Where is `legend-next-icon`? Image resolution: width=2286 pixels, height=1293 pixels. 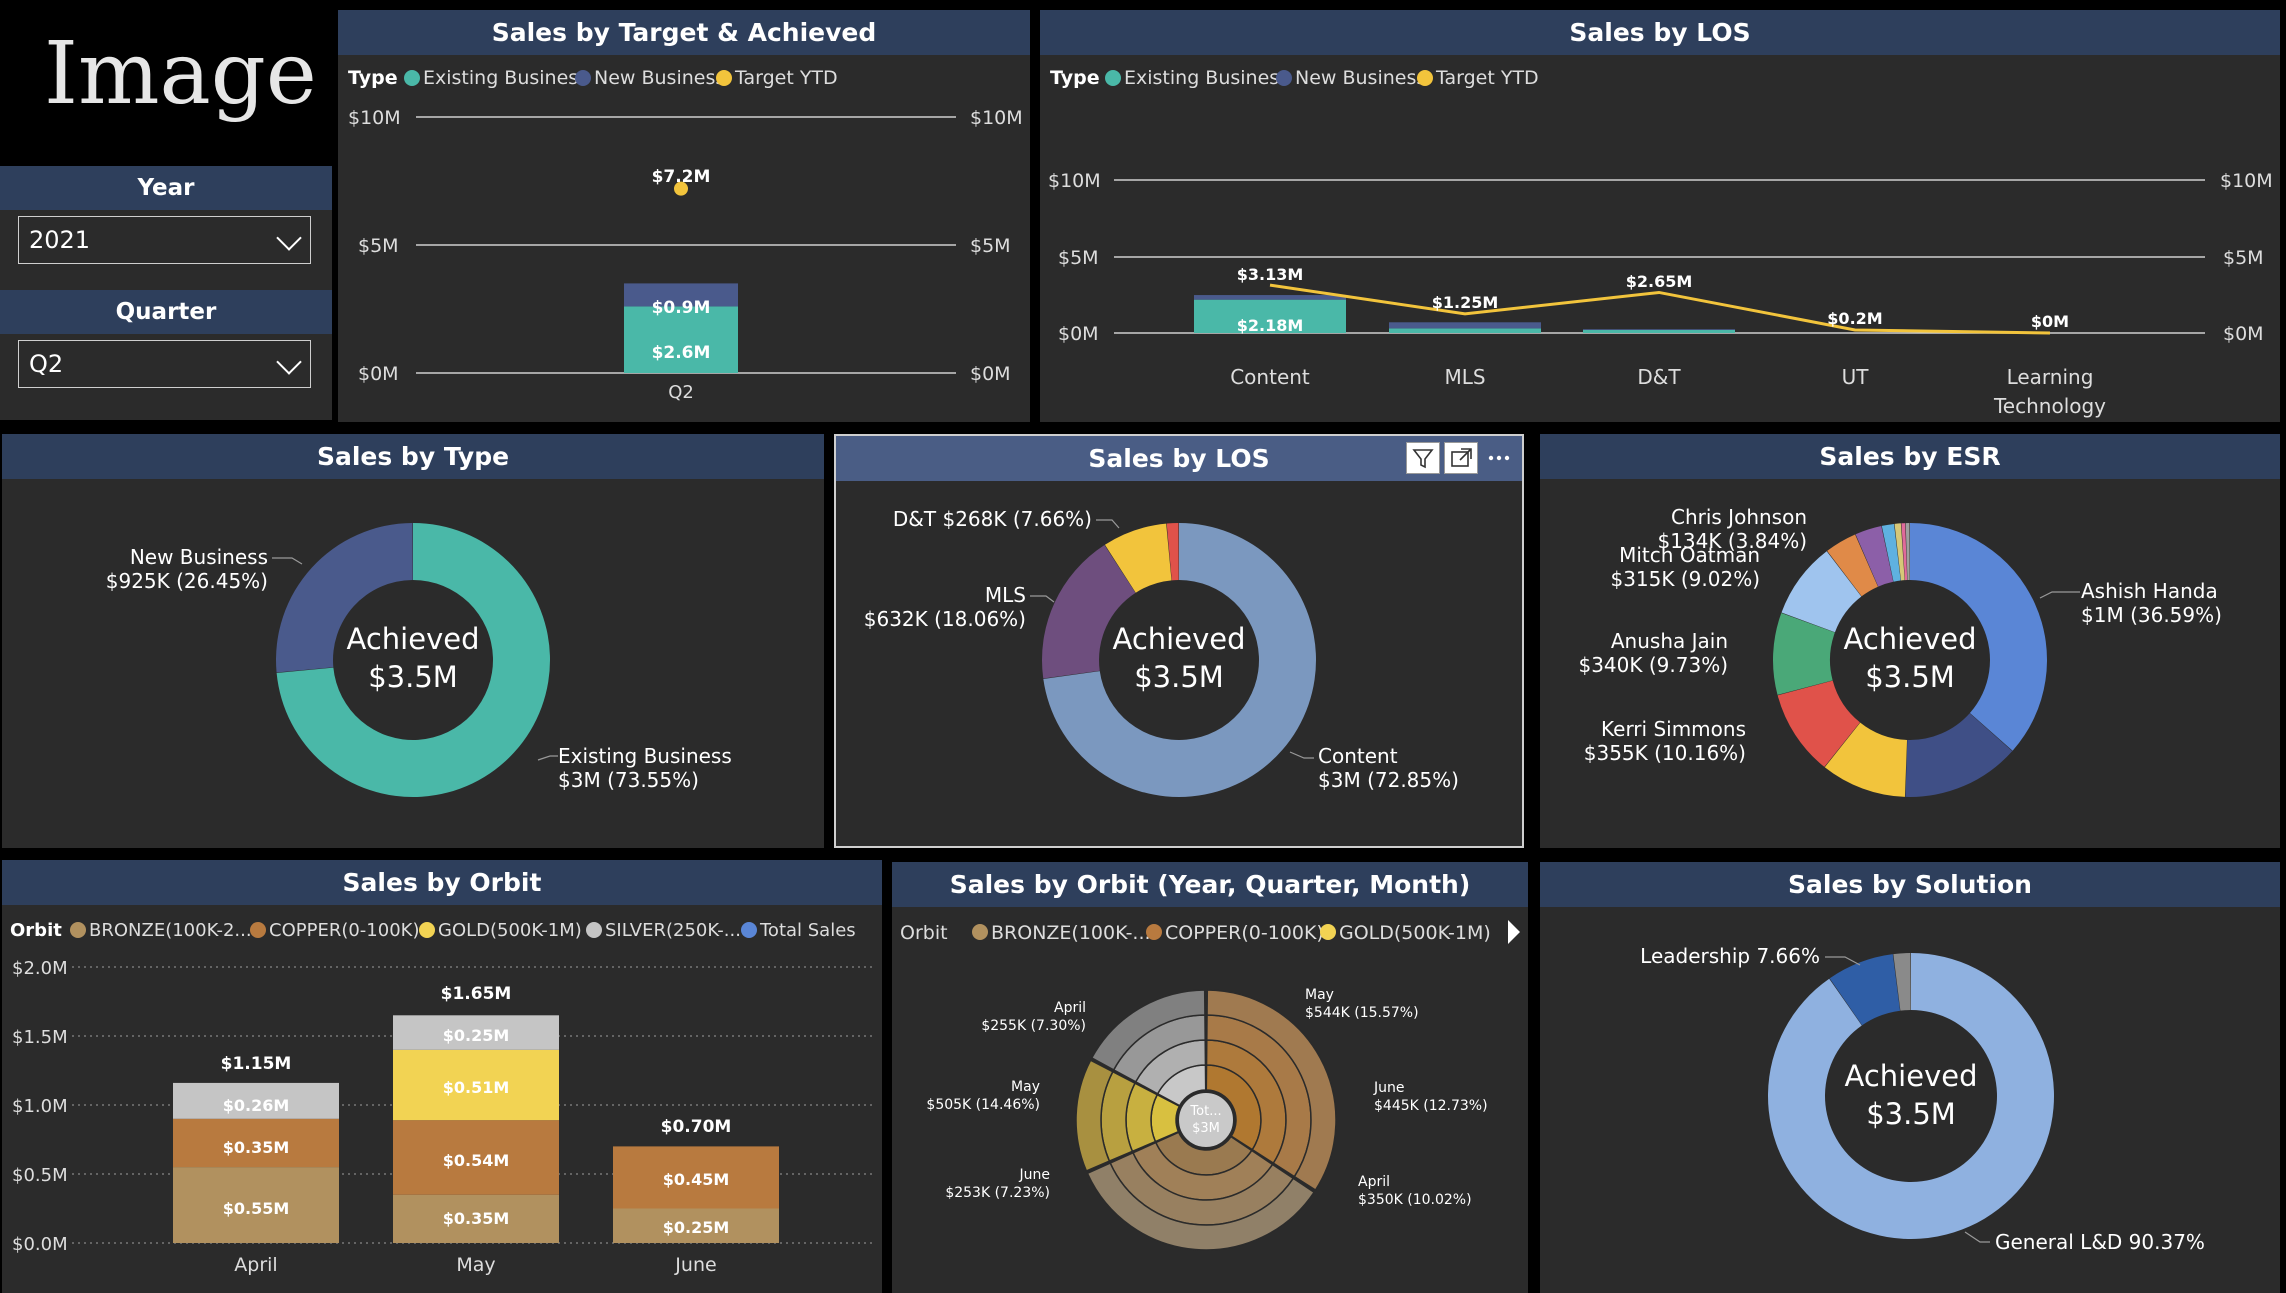 legend-next-icon is located at coordinates (1514, 932).